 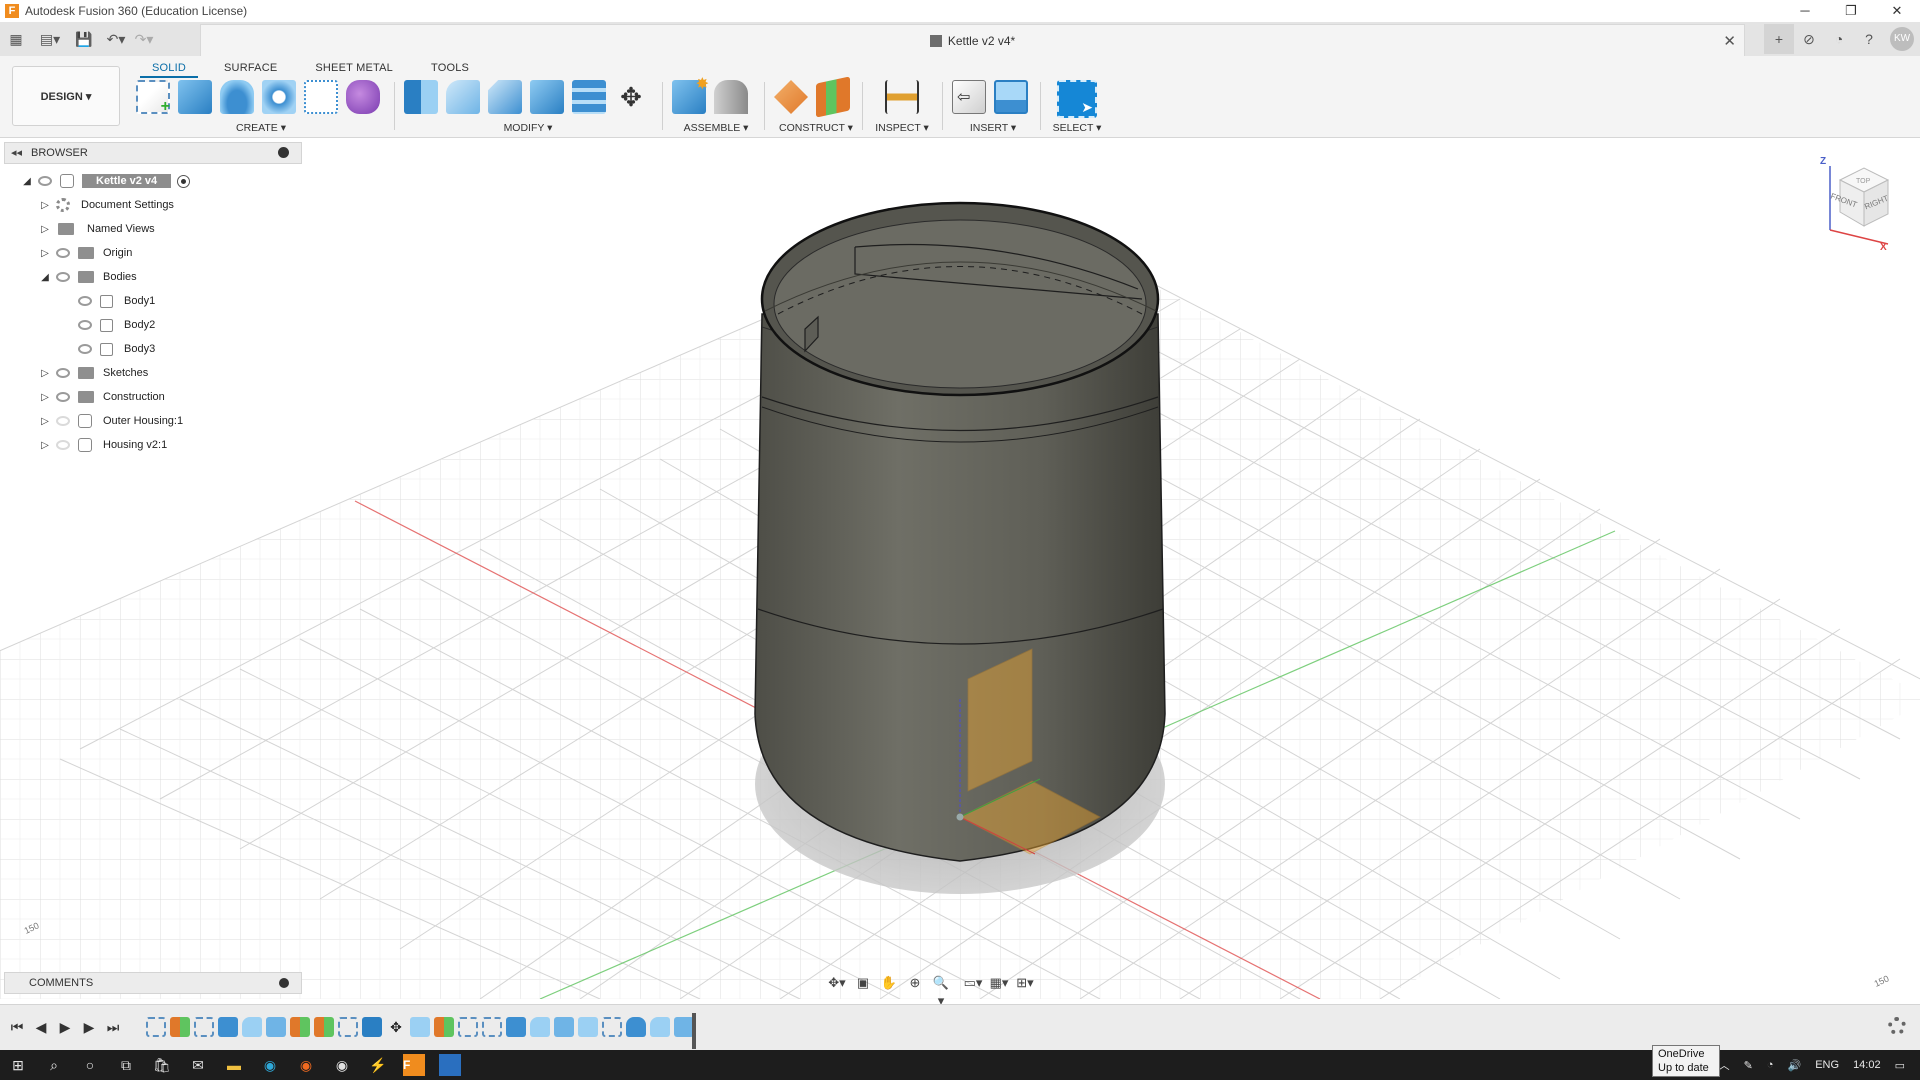 What do you see at coordinates (116, 349) in the screenshot?
I see `tree-item-body3: Body3` at bounding box center [116, 349].